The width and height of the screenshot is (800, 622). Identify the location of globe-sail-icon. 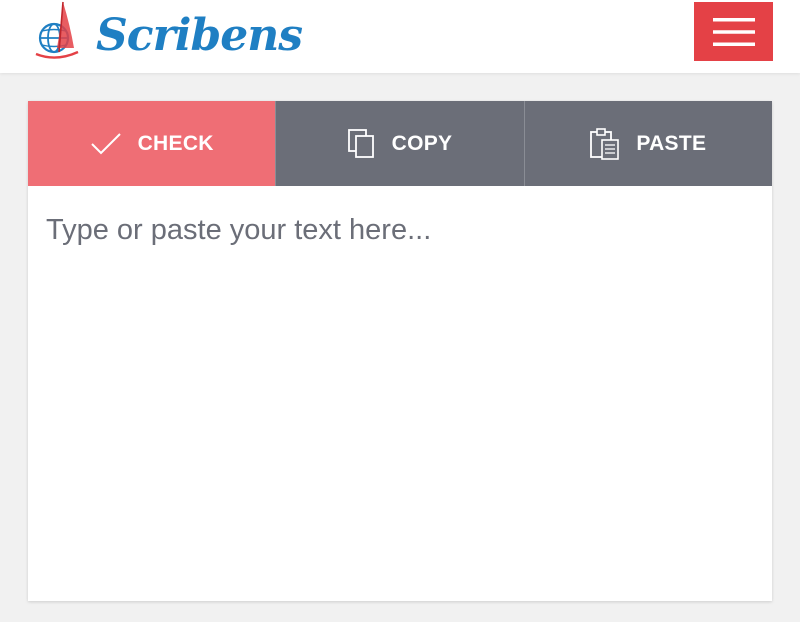
(57, 30).